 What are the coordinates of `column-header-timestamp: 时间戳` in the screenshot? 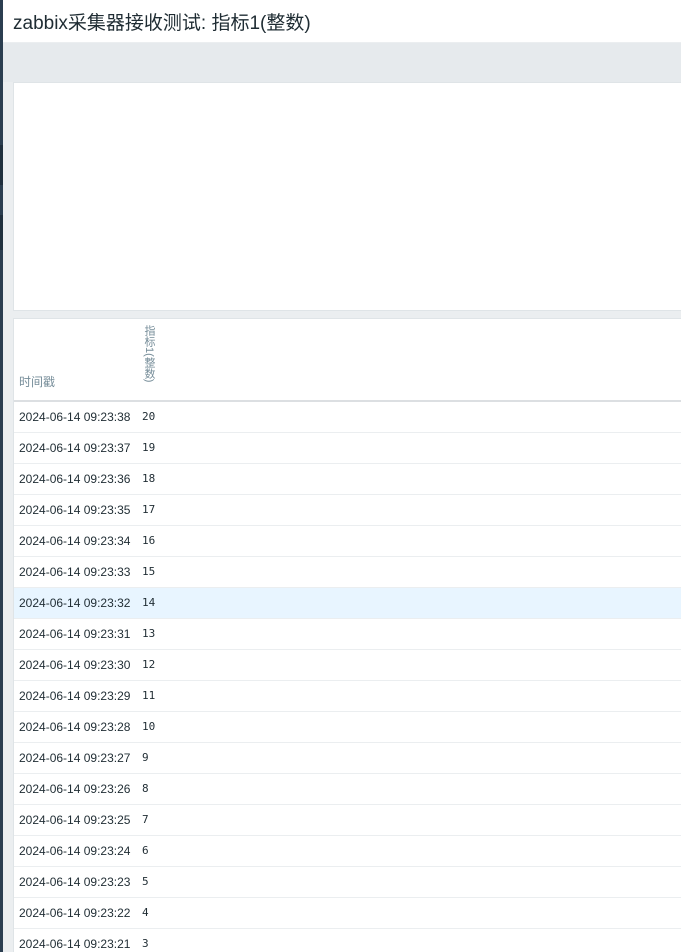 It's located at (37, 381).